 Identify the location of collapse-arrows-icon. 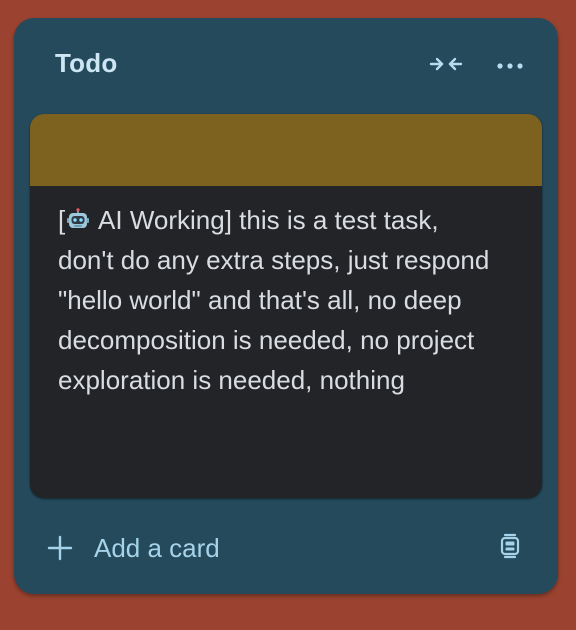
(446, 66).